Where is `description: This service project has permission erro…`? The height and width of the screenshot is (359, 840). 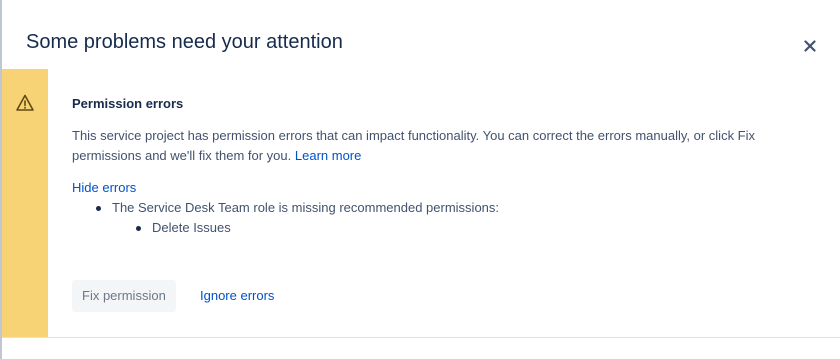
description: This service project has permission erro… is located at coordinates (444, 146).